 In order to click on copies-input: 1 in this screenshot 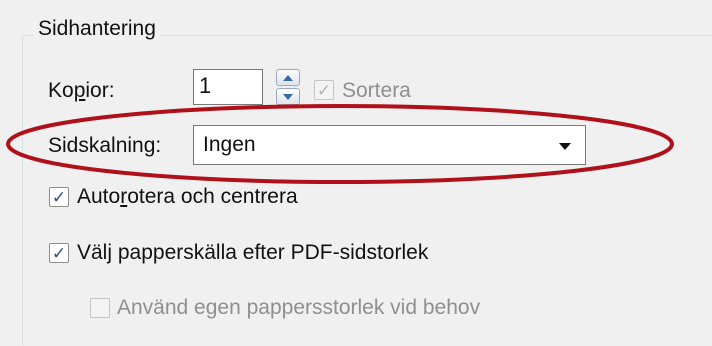, I will do `click(228, 87)`.